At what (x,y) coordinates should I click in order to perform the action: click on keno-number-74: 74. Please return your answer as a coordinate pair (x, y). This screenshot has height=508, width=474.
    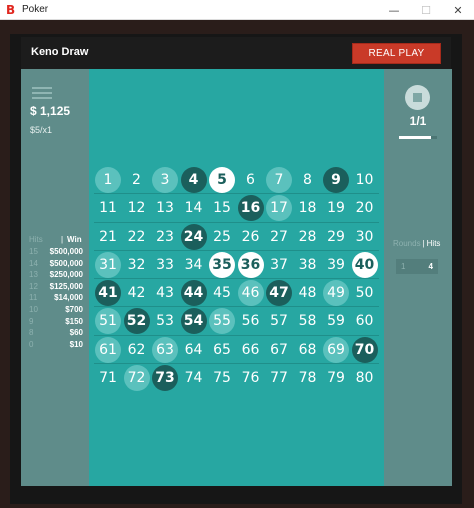
    Looking at the image, I should click on (194, 378).